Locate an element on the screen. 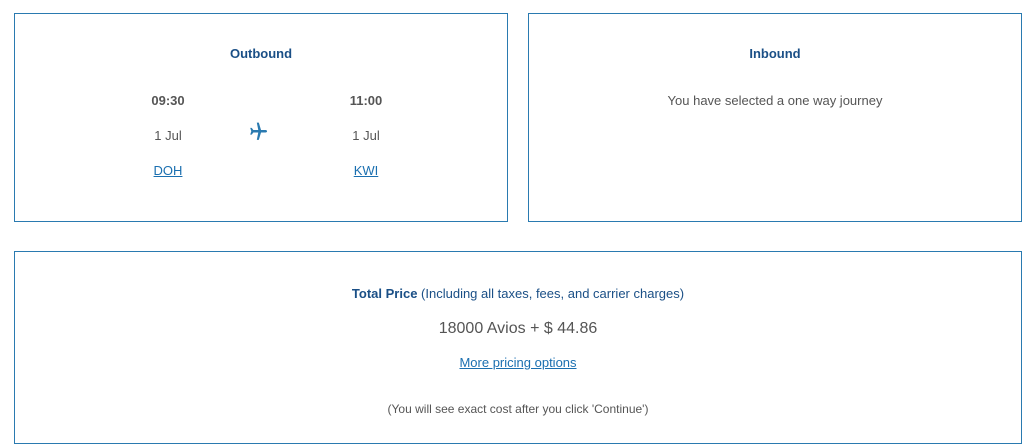 Image resolution: width=1024 pixels, height=447 pixels. one-way-message: You have selected a one way journey is located at coordinates (775, 100).